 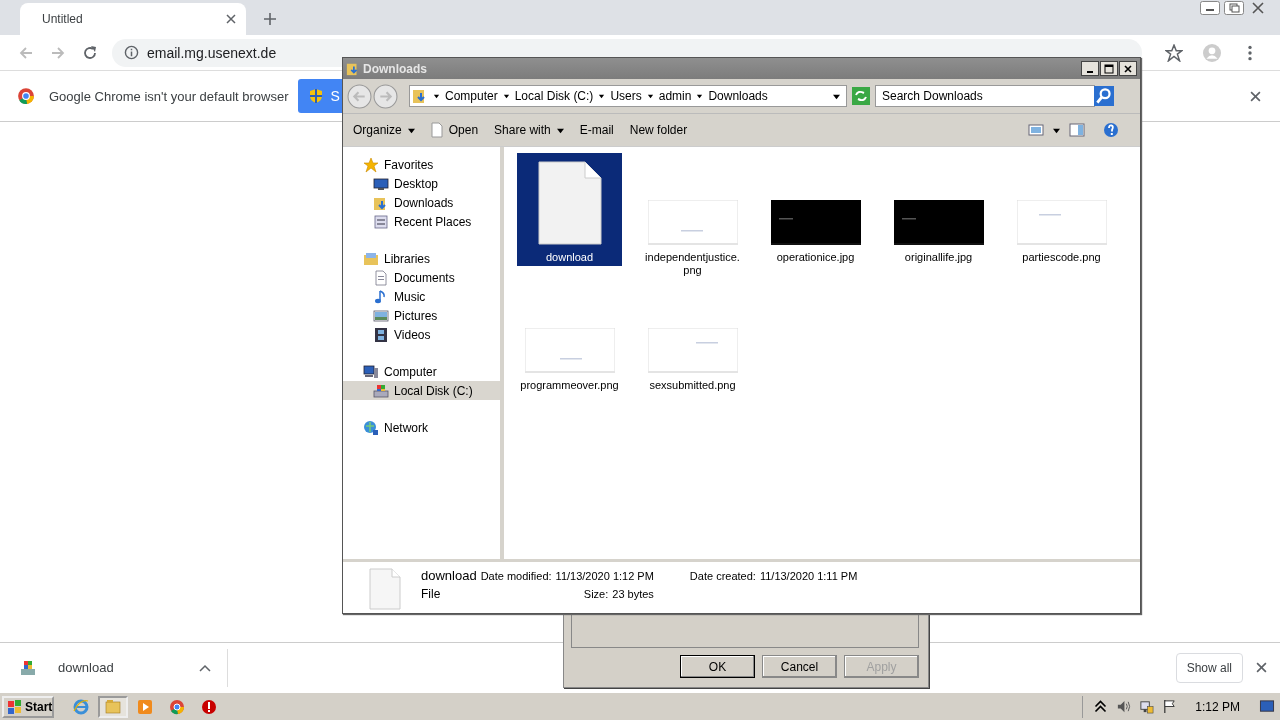 I want to click on file-item: independentjustice.png, so click(x=692, y=216).